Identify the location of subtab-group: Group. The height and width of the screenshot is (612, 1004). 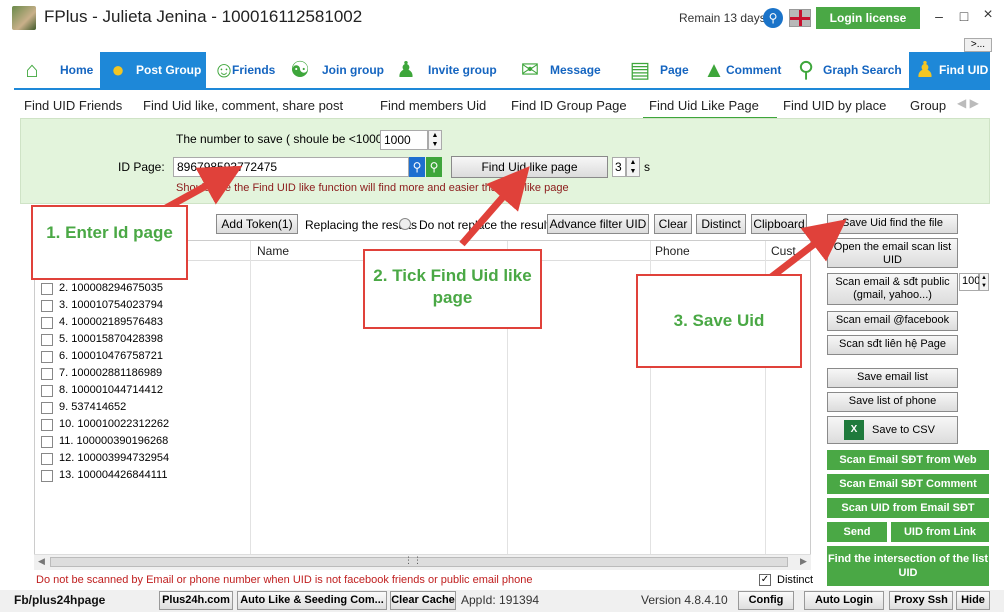
(928, 105).